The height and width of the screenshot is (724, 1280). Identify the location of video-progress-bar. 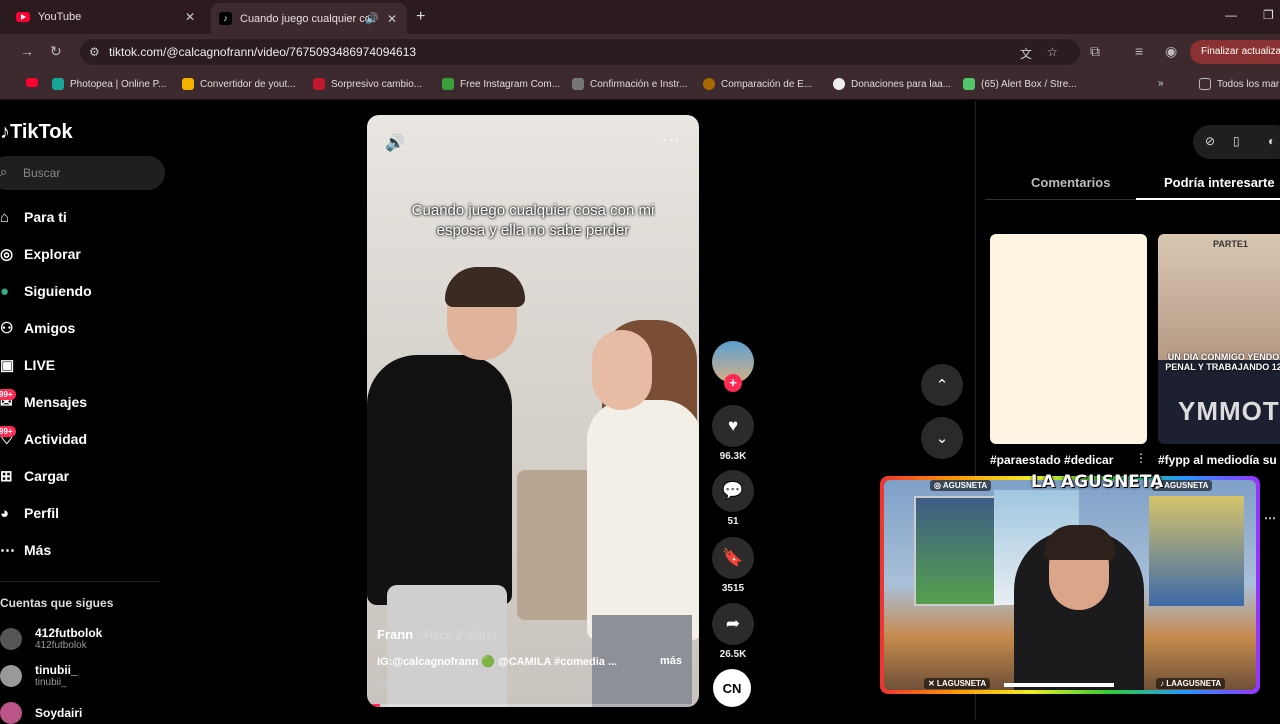
(533, 705).